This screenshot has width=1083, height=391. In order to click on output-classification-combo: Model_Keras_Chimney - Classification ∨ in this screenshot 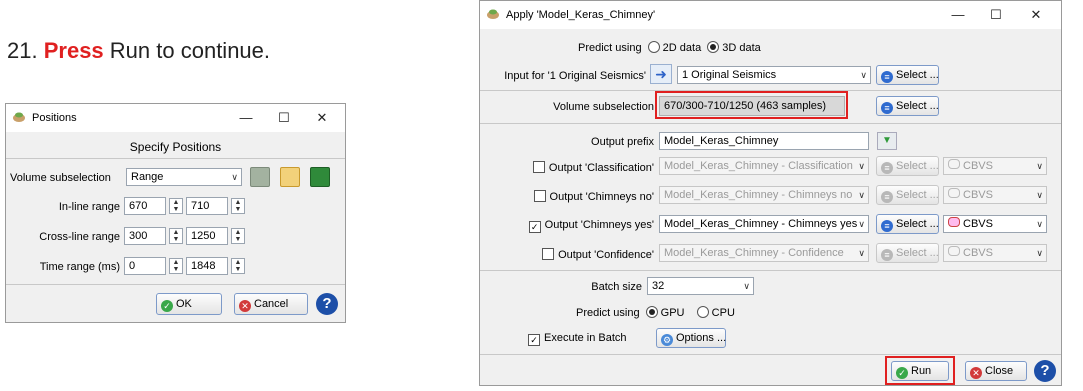, I will do `click(764, 166)`.